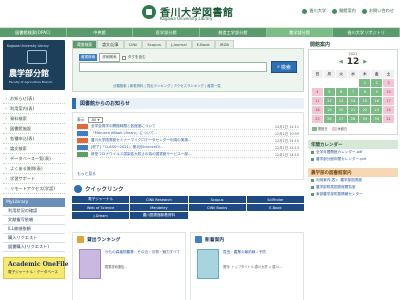 This screenshot has height=300, width=400. What do you see at coordinates (388, 110) in the screenshot?
I see `calendar-day: 24` at bounding box center [388, 110].